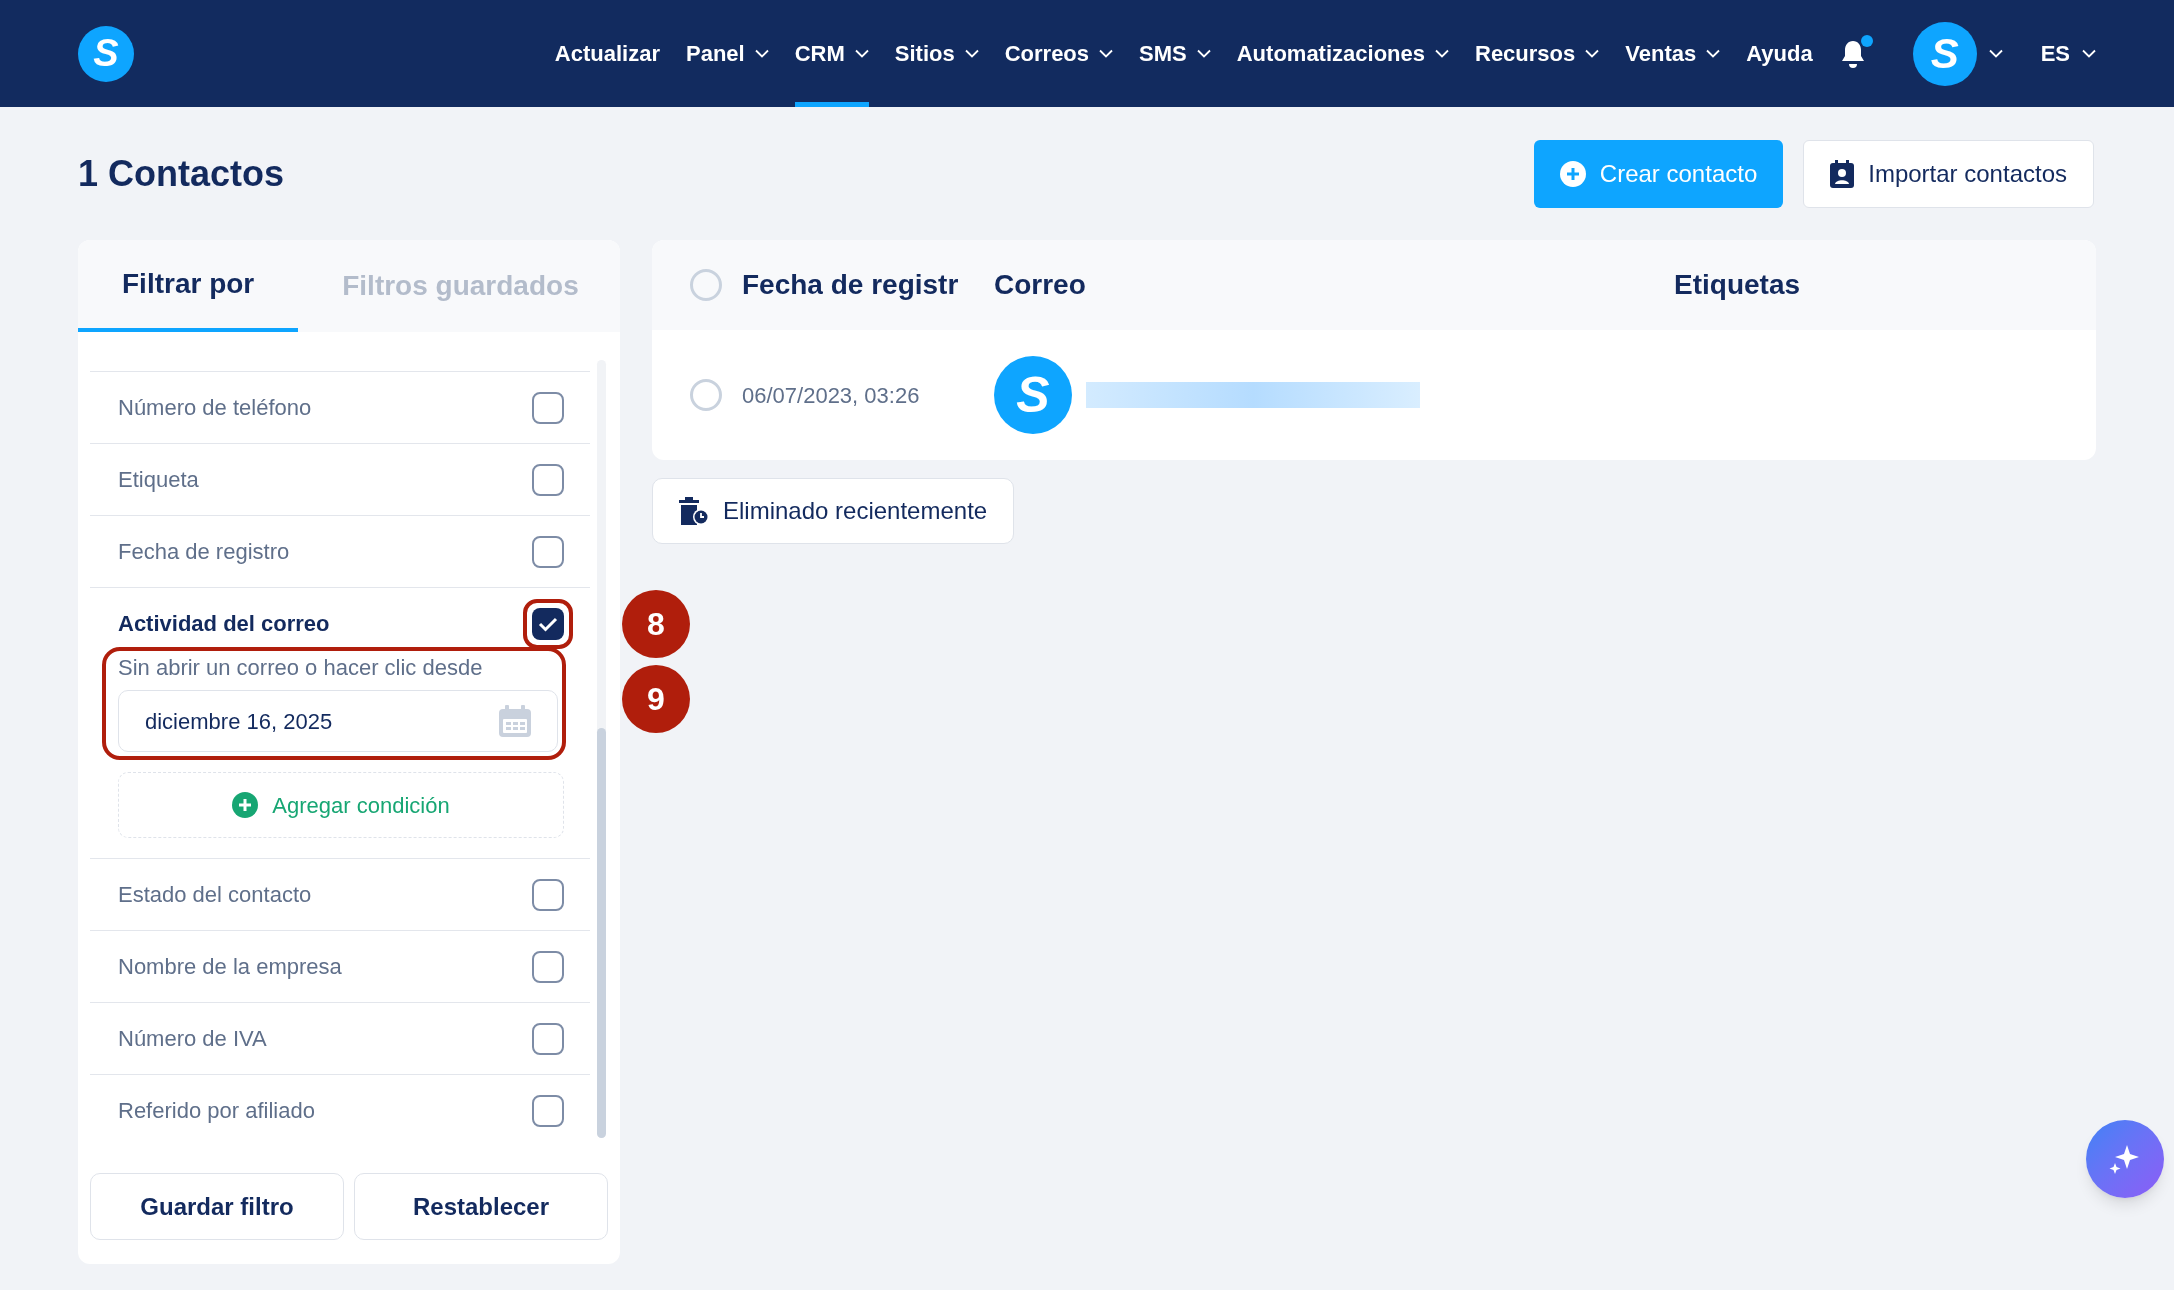 The image size is (2174, 1290). Describe the element at coordinates (1673, 53) in the screenshot. I see `nav-item: Ventas` at that location.